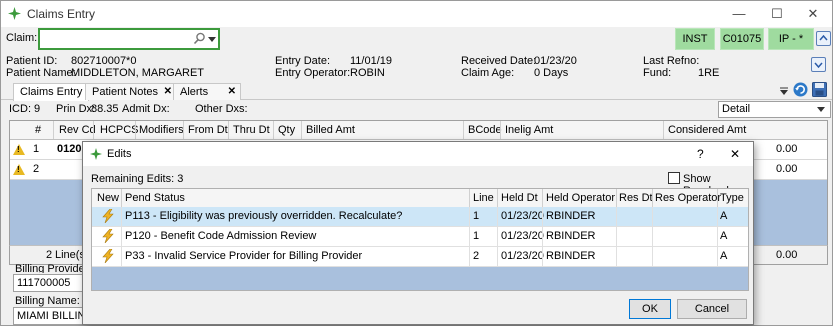 Image resolution: width=833 pixels, height=326 pixels. What do you see at coordinates (105, 109) in the screenshot?
I see `prin-dx-value: 88.35` at bounding box center [105, 109].